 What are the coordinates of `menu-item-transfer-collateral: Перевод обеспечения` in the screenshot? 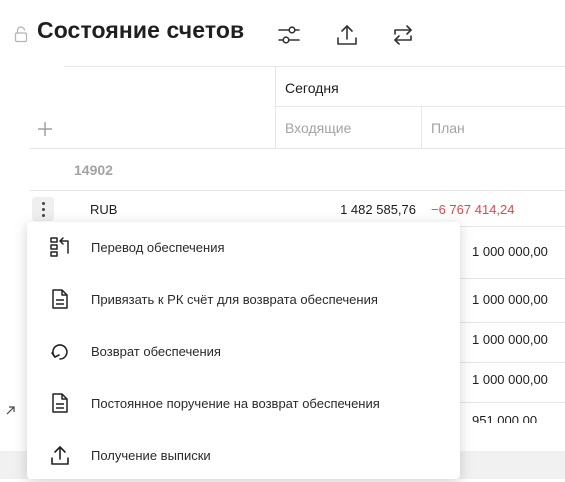 It's located at (243, 248).